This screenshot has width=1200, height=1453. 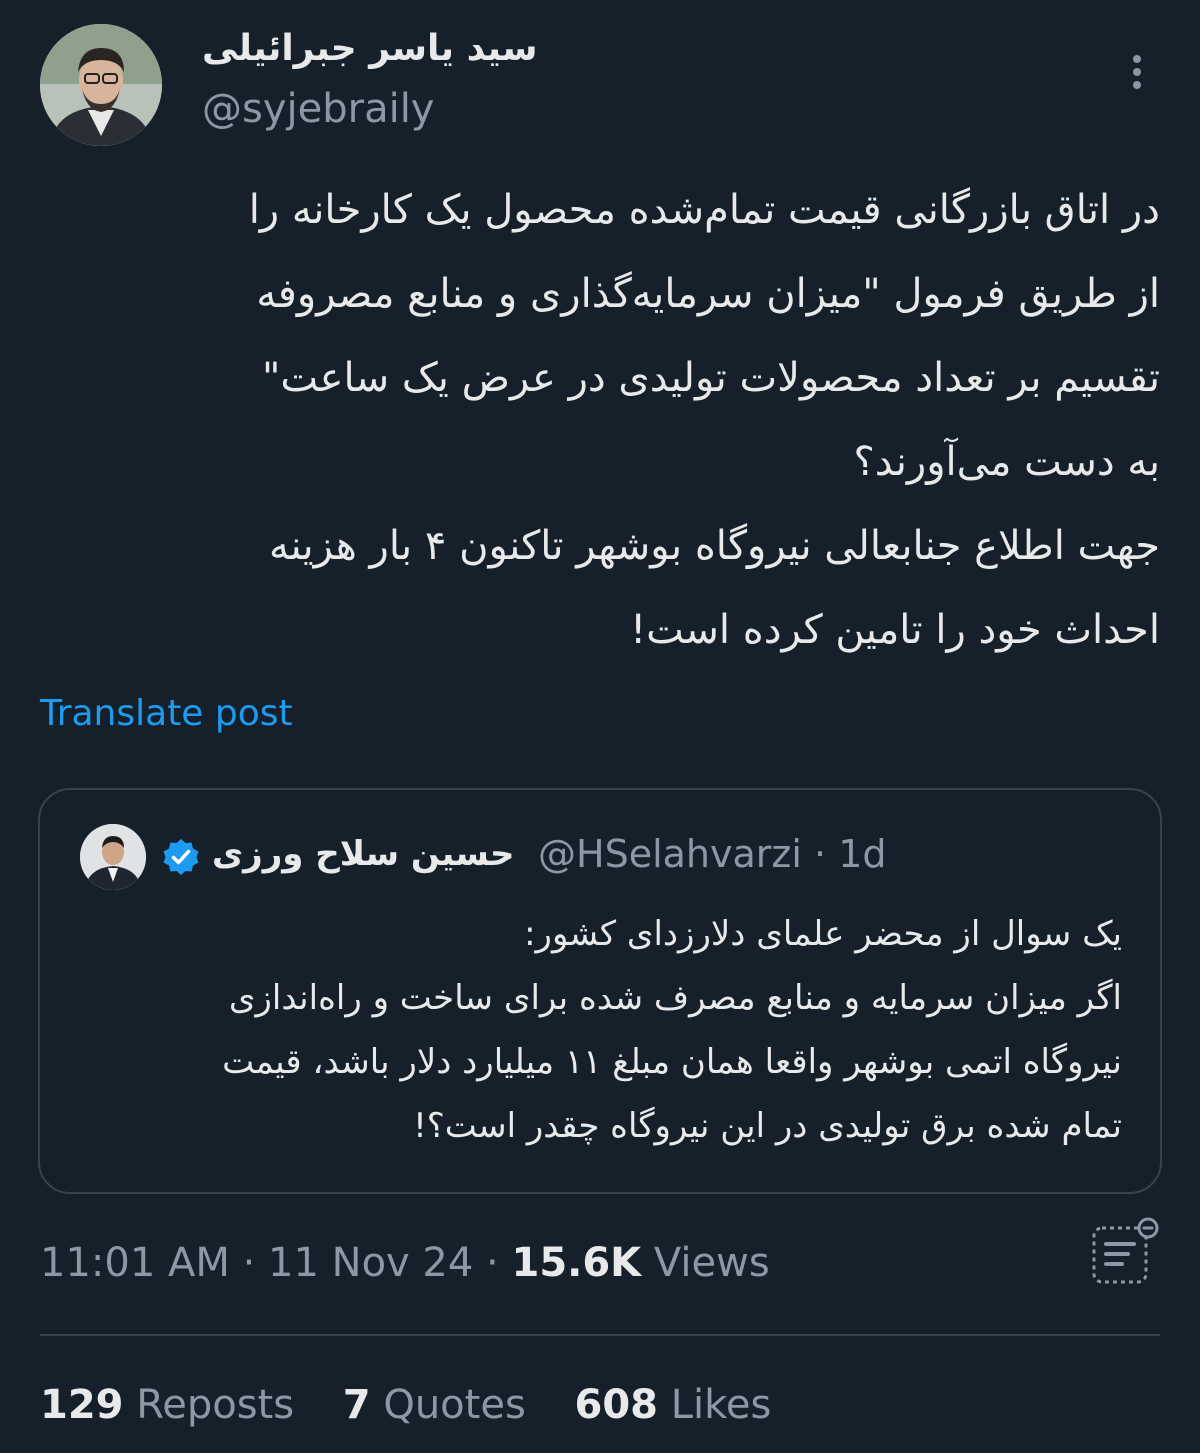 I want to click on tweet-meta: 11:01 AM · 11 Nov 24 · 15.6K Views, so click(x=405, y=1263).